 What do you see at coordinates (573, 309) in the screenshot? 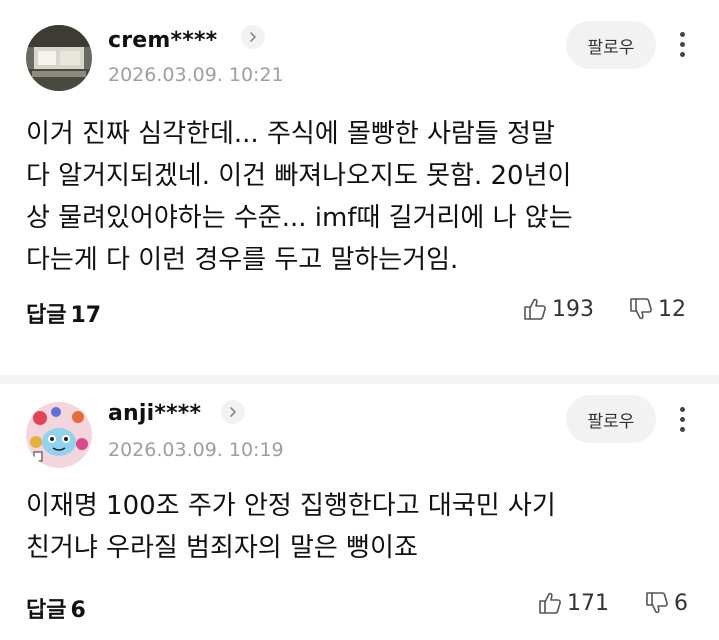
I see `like-count: 193` at bounding box center [573, 309].